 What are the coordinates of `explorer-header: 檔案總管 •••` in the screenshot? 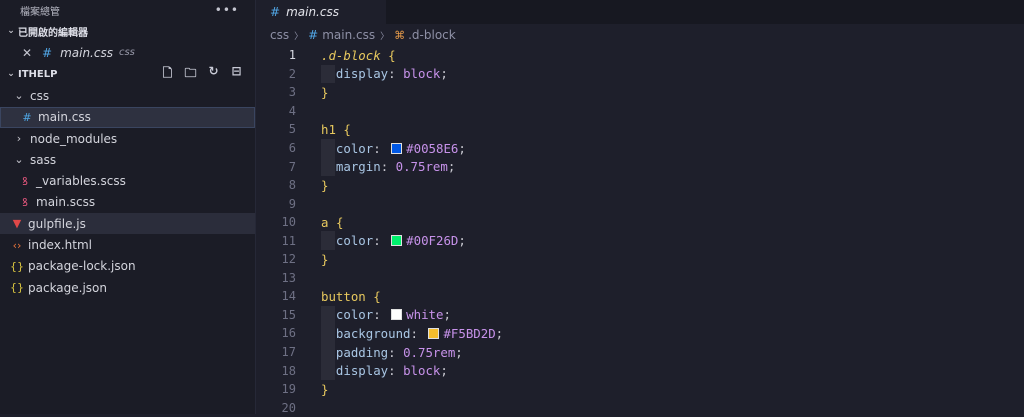 It's located at (127, 10).